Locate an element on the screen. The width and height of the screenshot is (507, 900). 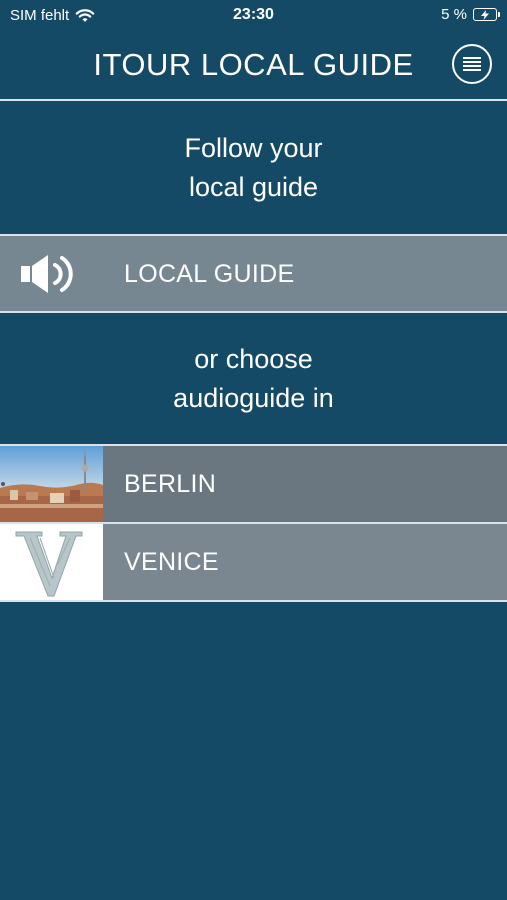
city-row-berlin: BERLIN is located at coordinates (253, 483).